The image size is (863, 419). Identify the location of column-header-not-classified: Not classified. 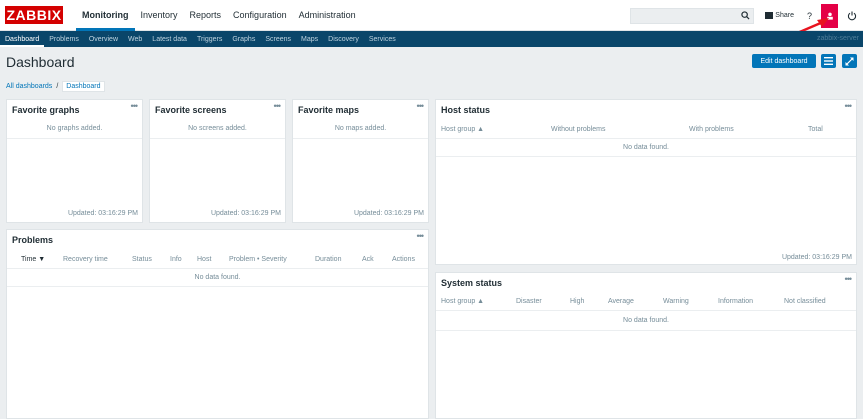
(805, 301).